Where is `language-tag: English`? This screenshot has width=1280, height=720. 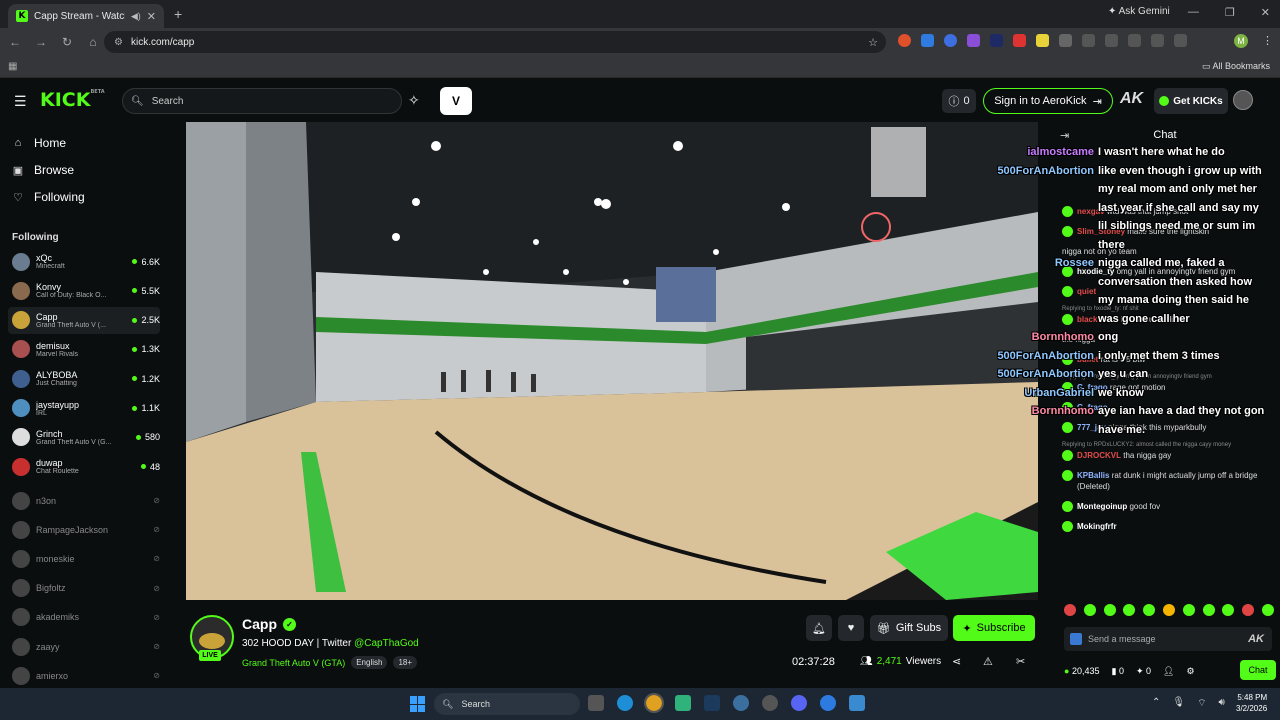
language-tag: English is located at coordinates (369, 662).